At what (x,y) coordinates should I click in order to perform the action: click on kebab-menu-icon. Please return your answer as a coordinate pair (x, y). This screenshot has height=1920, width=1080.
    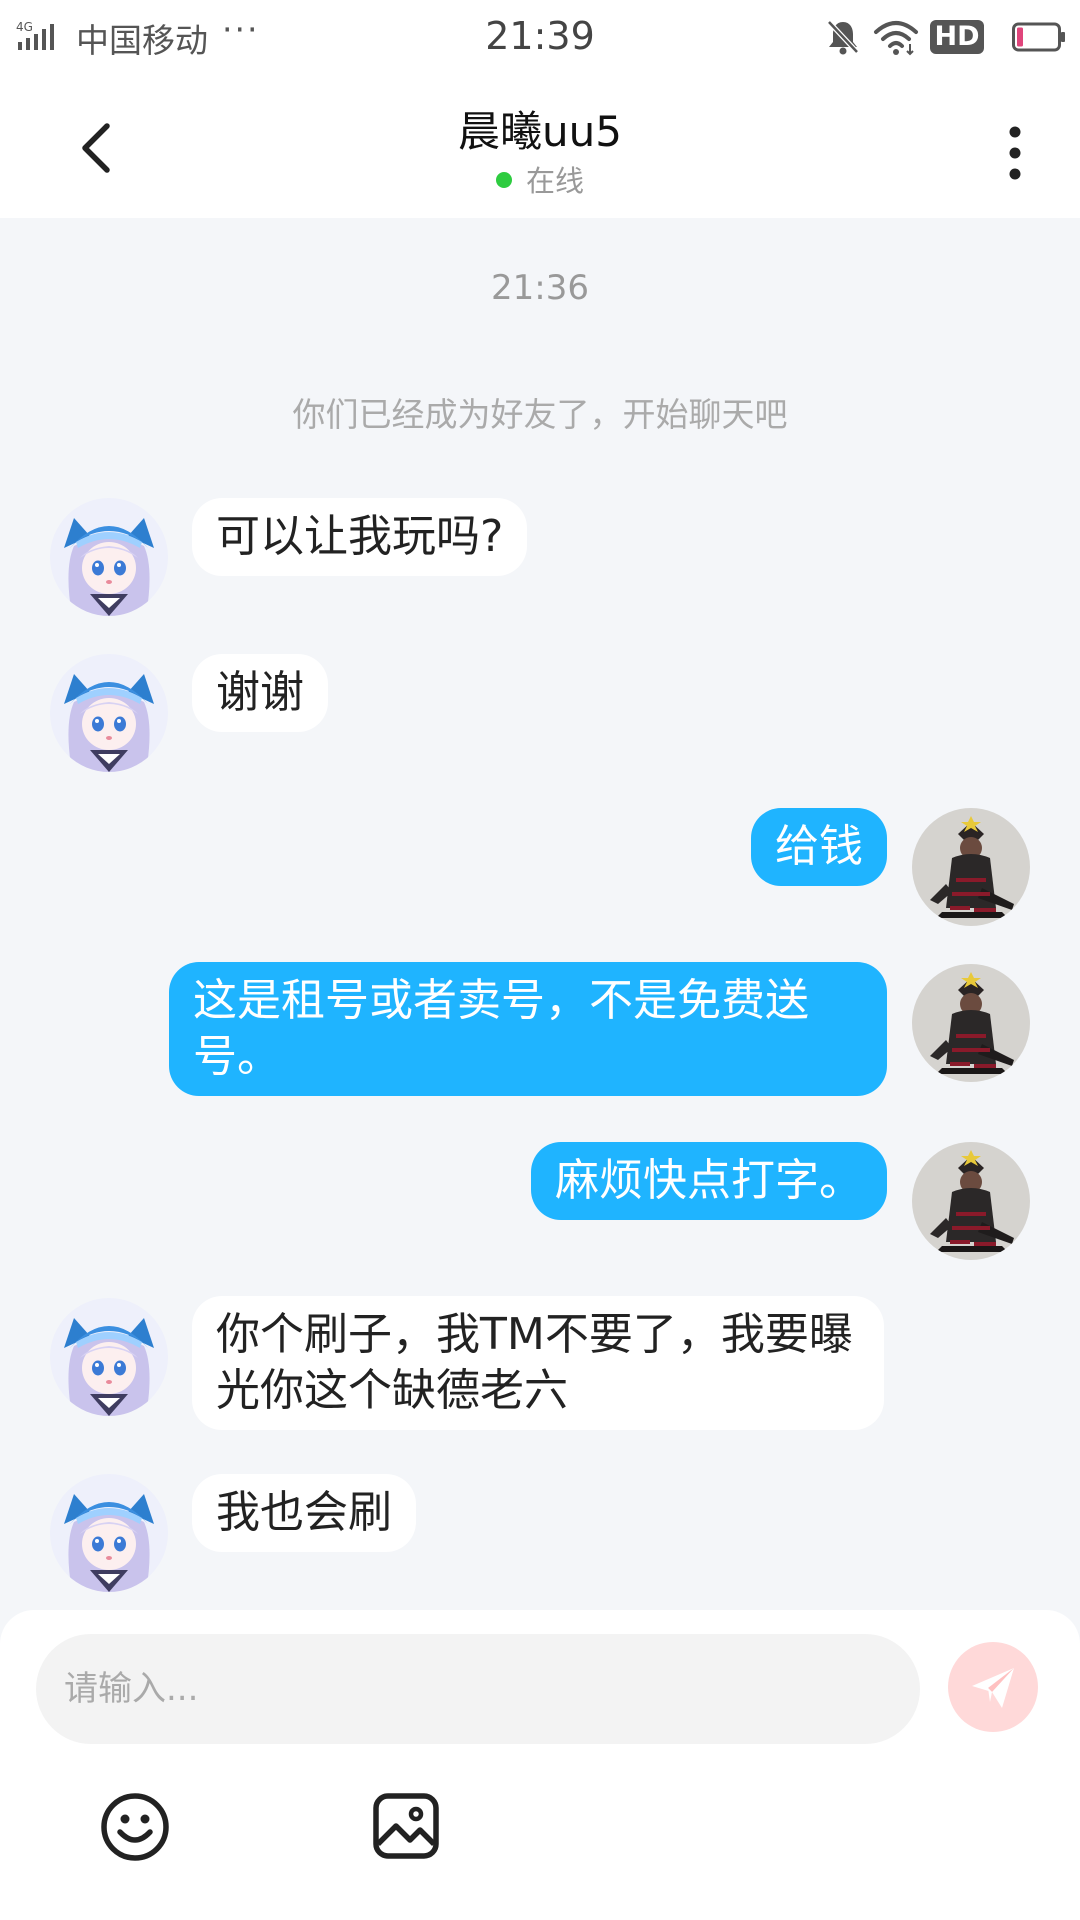
    Looking at the image, I should click on (1015, 153).